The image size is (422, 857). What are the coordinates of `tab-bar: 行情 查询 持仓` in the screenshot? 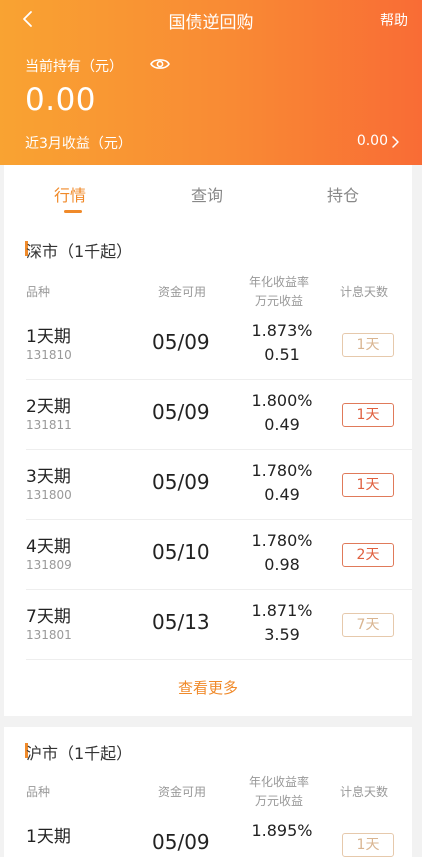 It's located at (208, 193).